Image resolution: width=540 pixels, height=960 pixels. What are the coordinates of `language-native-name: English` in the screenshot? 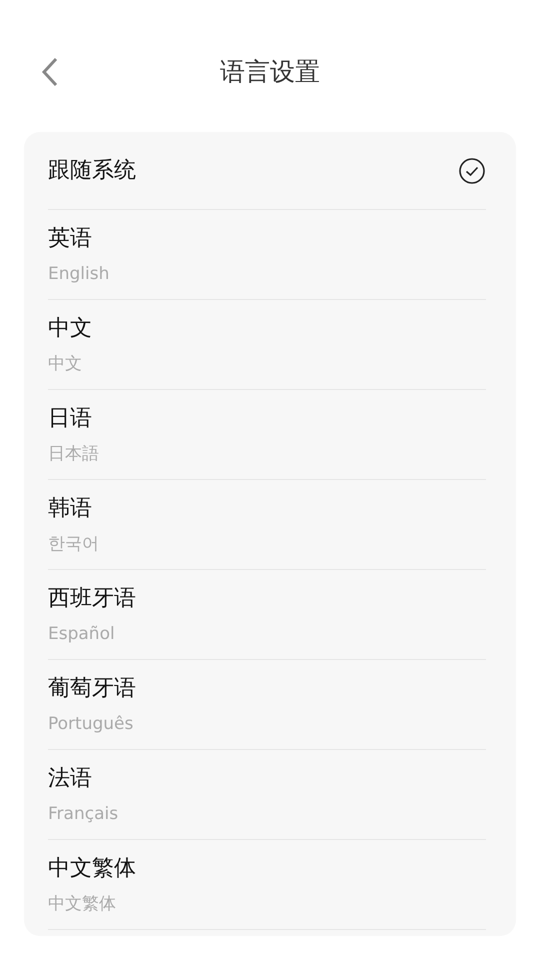 It's located at (79, 274).